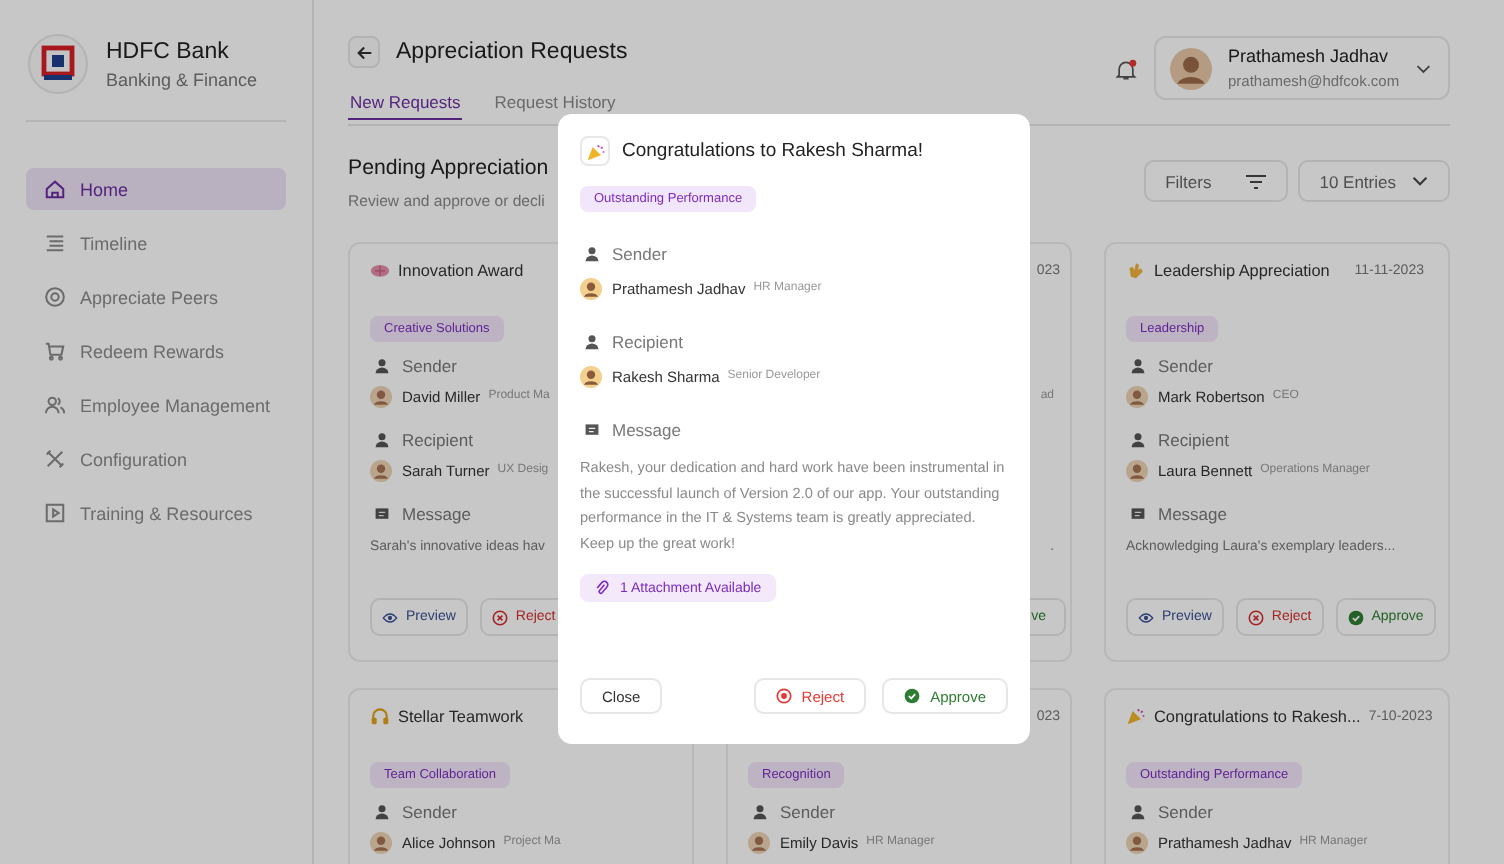 The width and height of the screenshot is (1504, 864). I want to click on nav-item: Configuration, so click(156, 459).